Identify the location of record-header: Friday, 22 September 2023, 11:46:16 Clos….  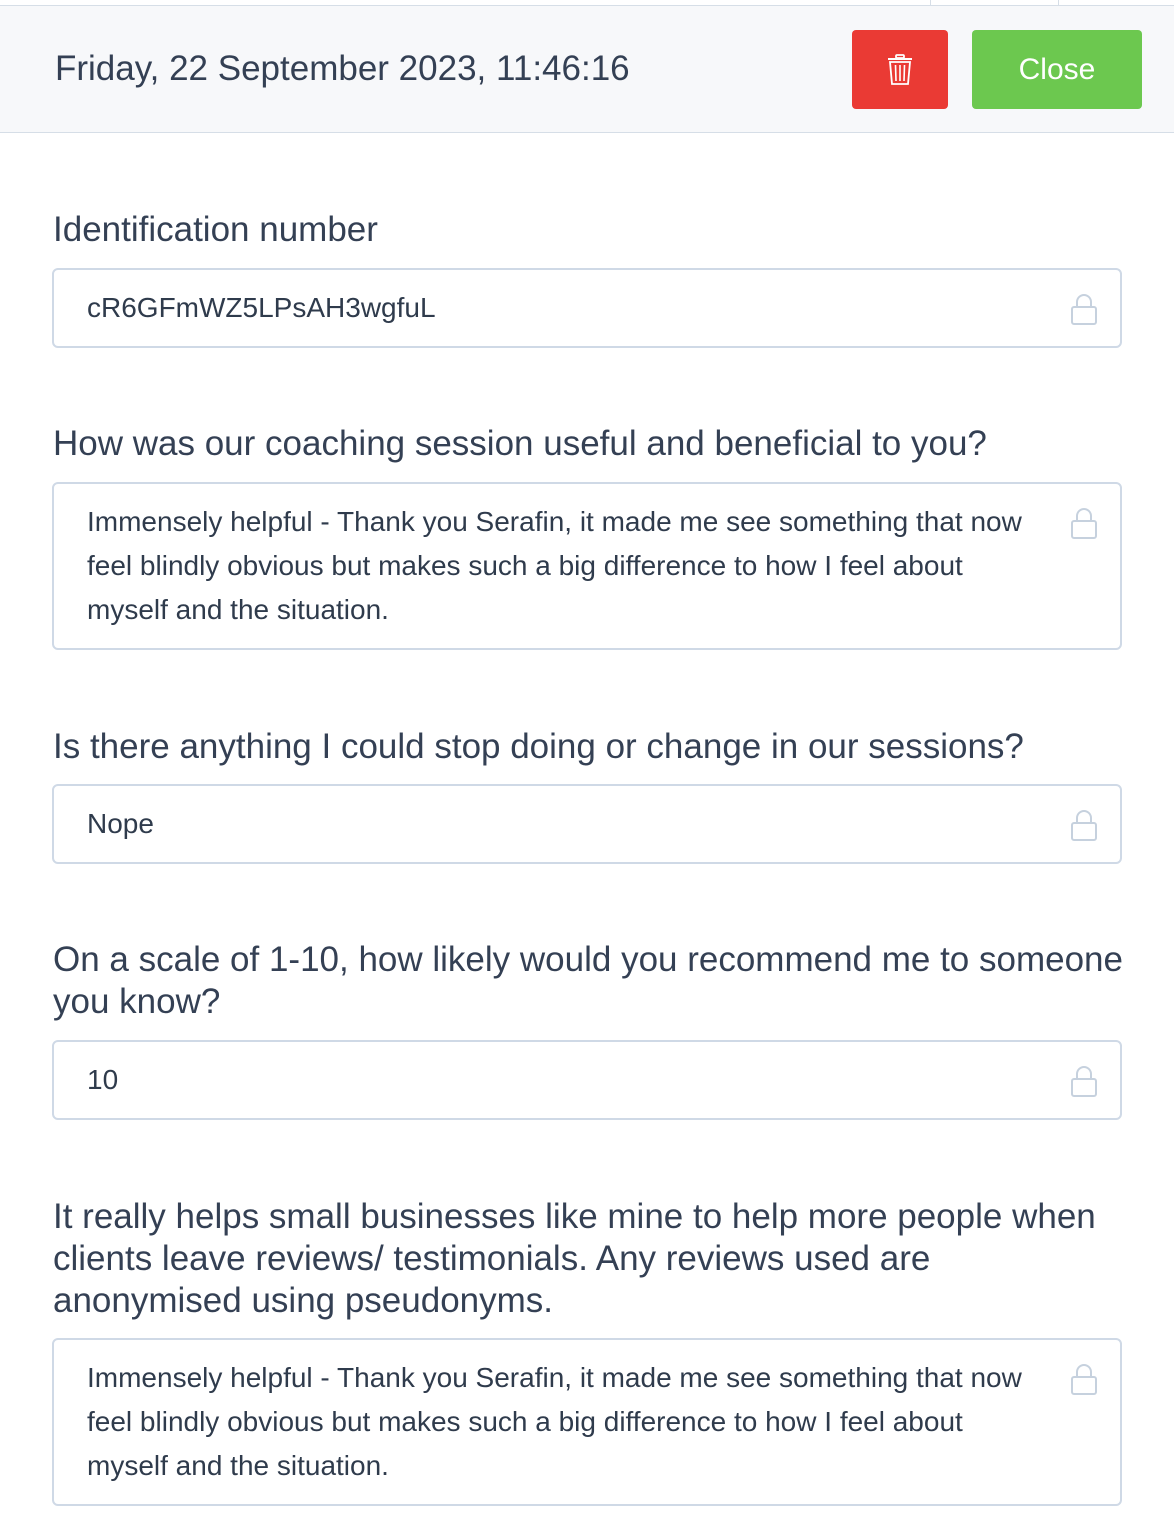
(587, 69).